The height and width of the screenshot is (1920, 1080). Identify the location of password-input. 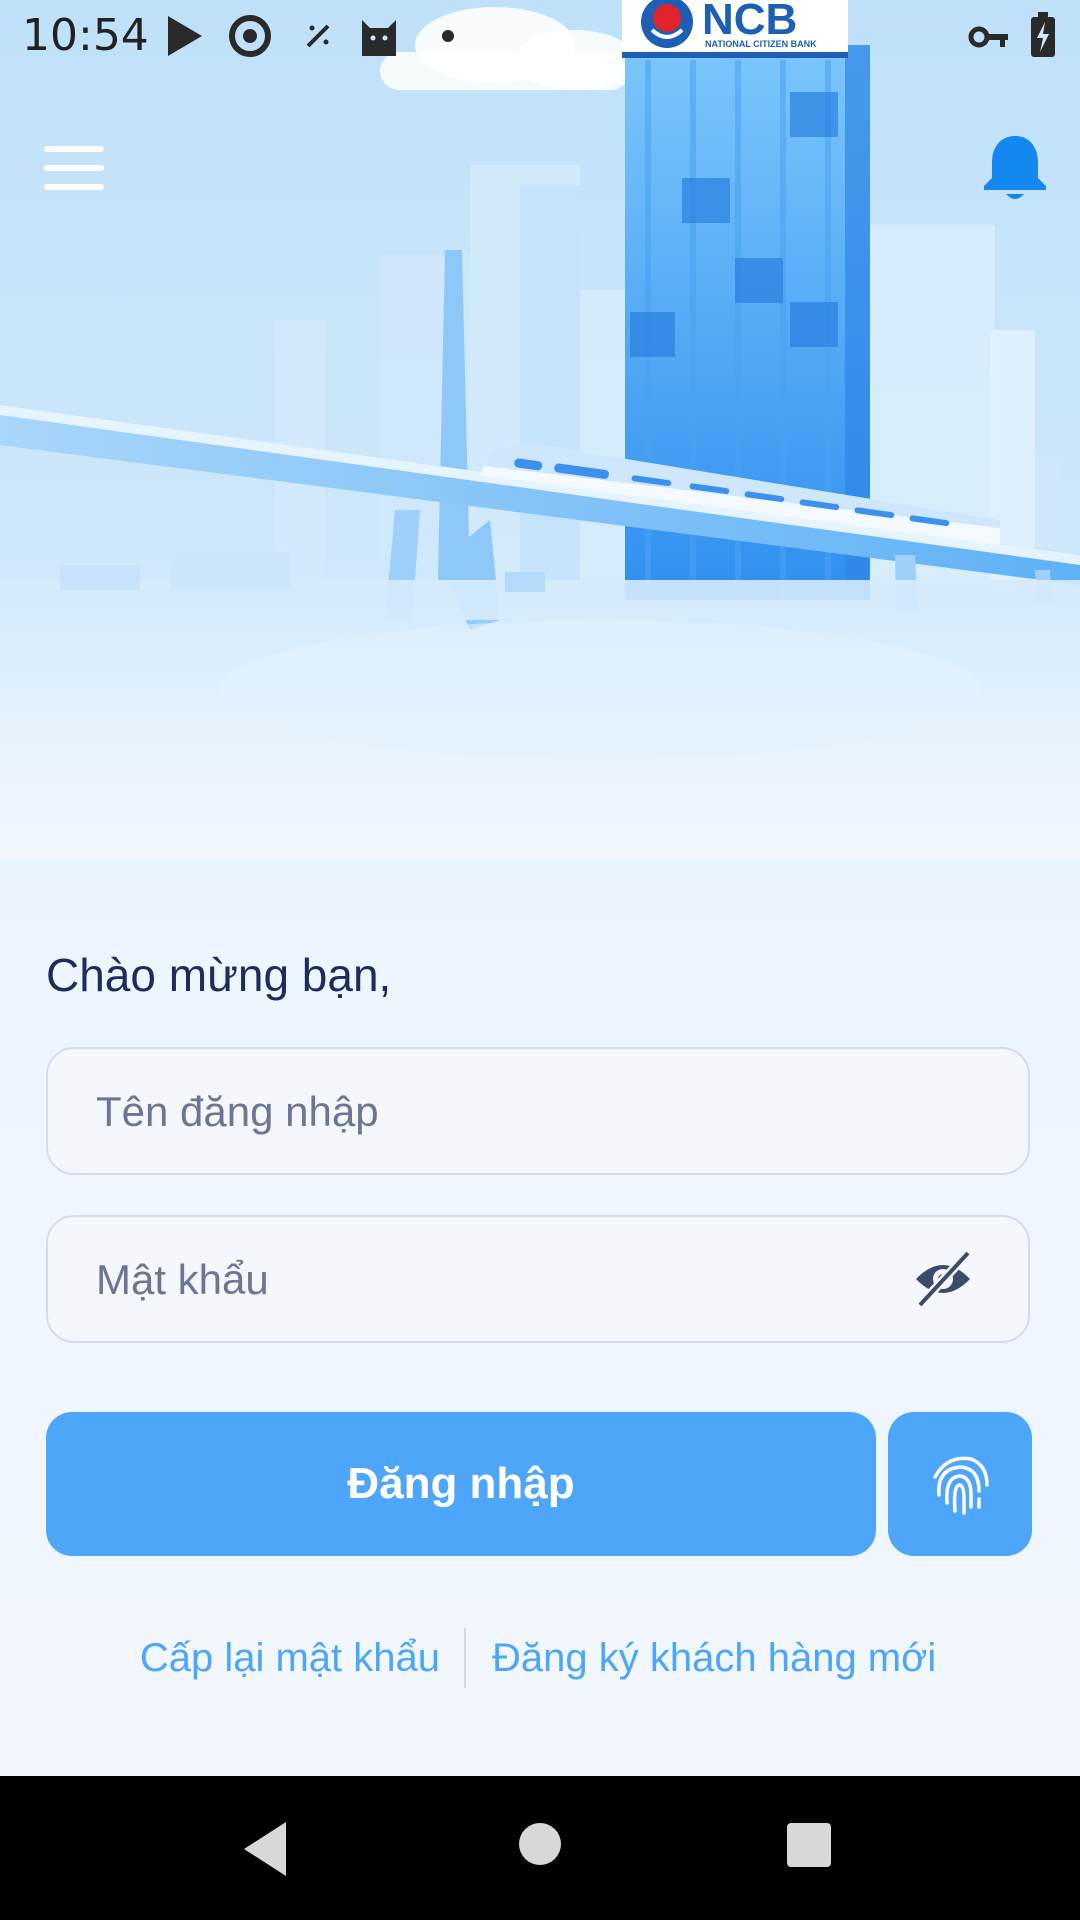
(506, 1280).